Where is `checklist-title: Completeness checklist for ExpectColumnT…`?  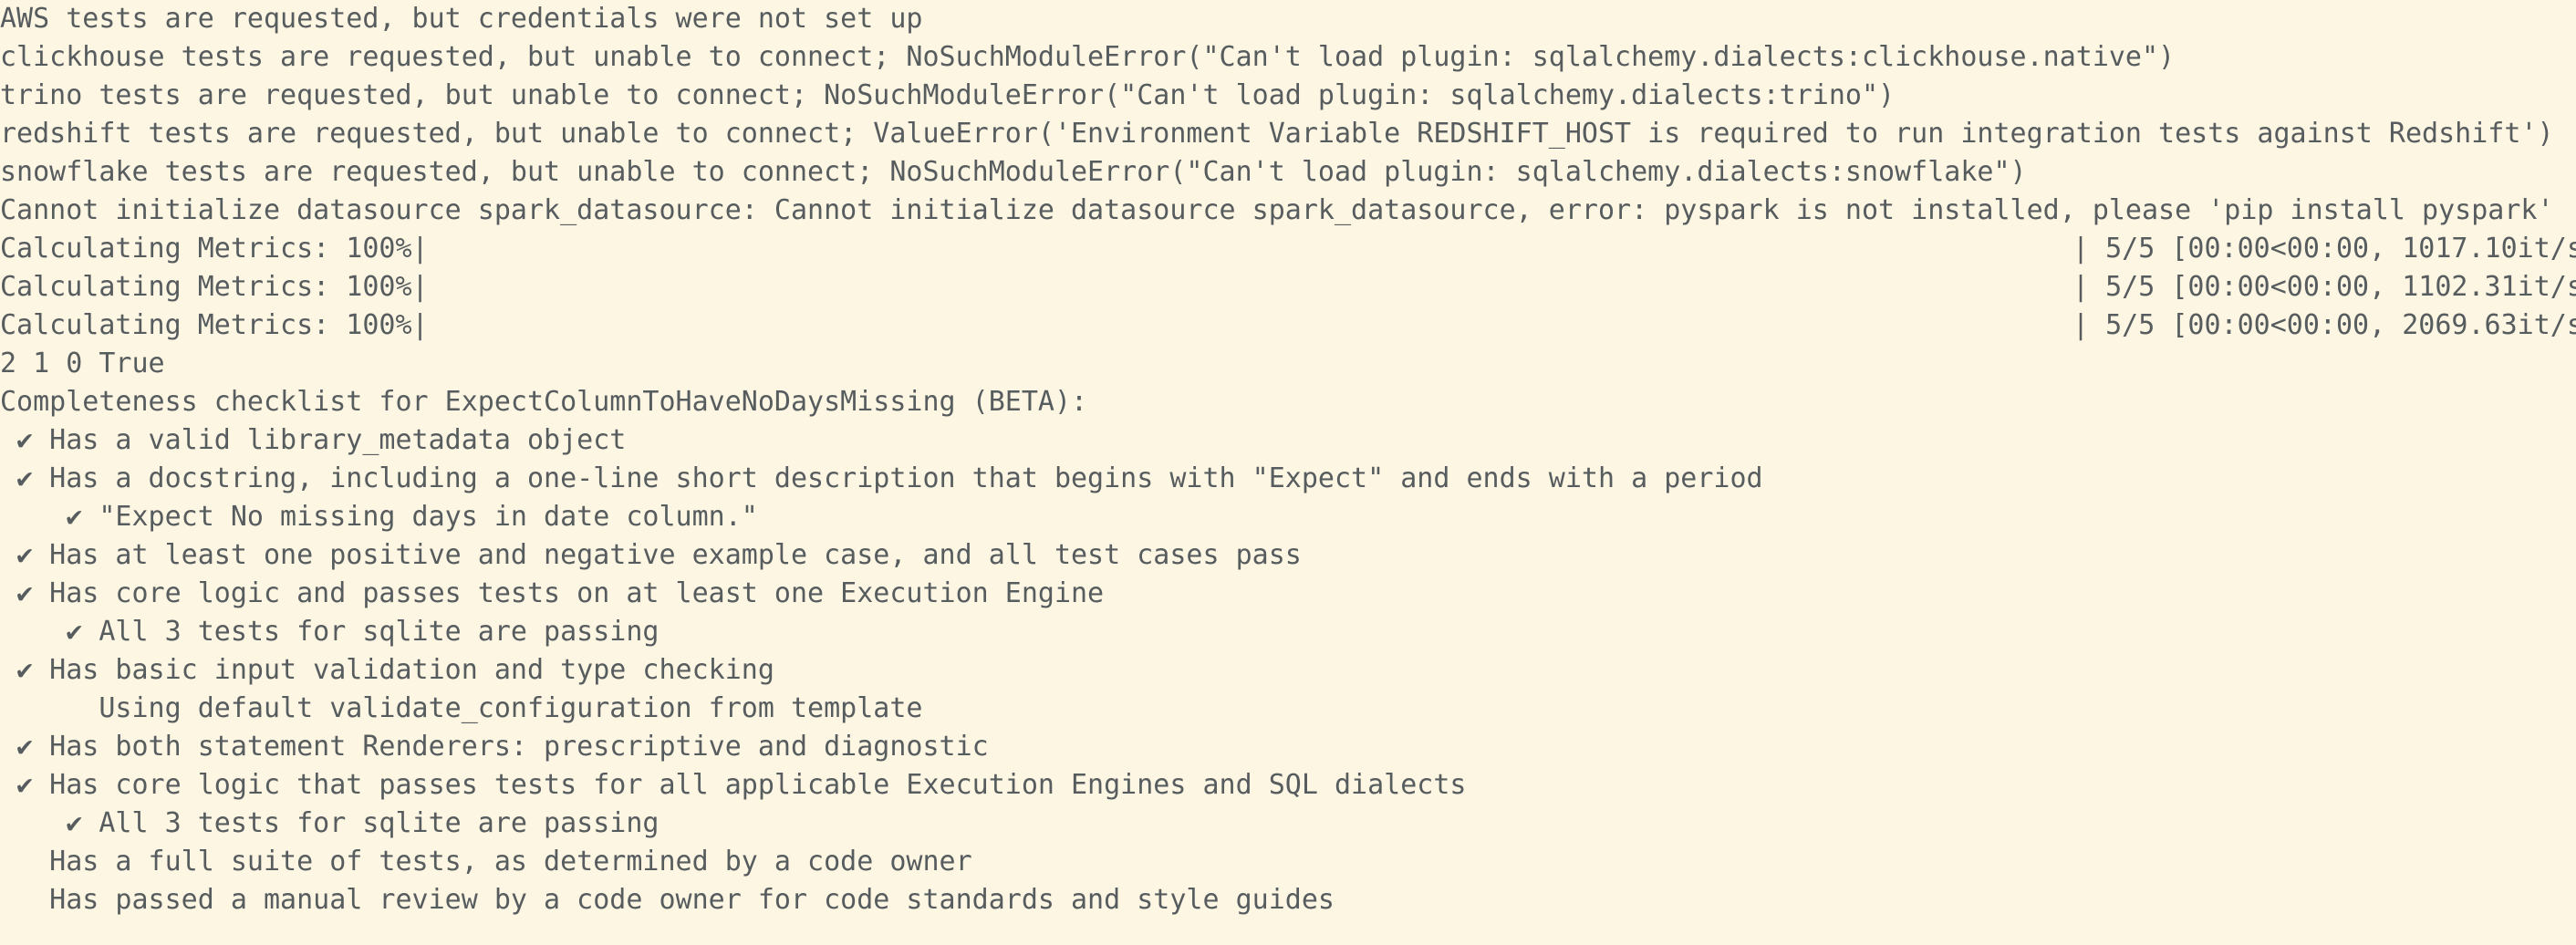 checklist-title: Completeness checklist for ExpectColumnT… is located at coordinates (544, 402).